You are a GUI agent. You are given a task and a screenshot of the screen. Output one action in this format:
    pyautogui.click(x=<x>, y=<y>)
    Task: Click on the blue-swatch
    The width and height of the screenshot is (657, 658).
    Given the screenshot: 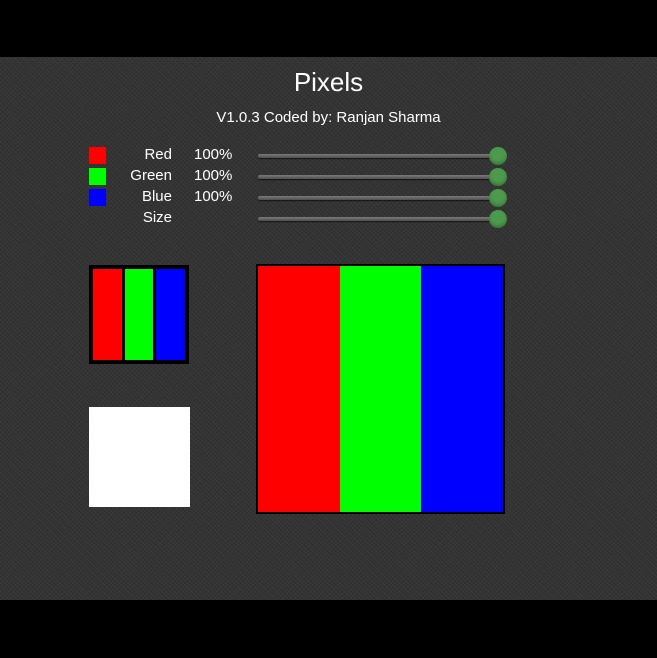 What is the action you would take?
    pyautogui.click(x=97, y=197)
    